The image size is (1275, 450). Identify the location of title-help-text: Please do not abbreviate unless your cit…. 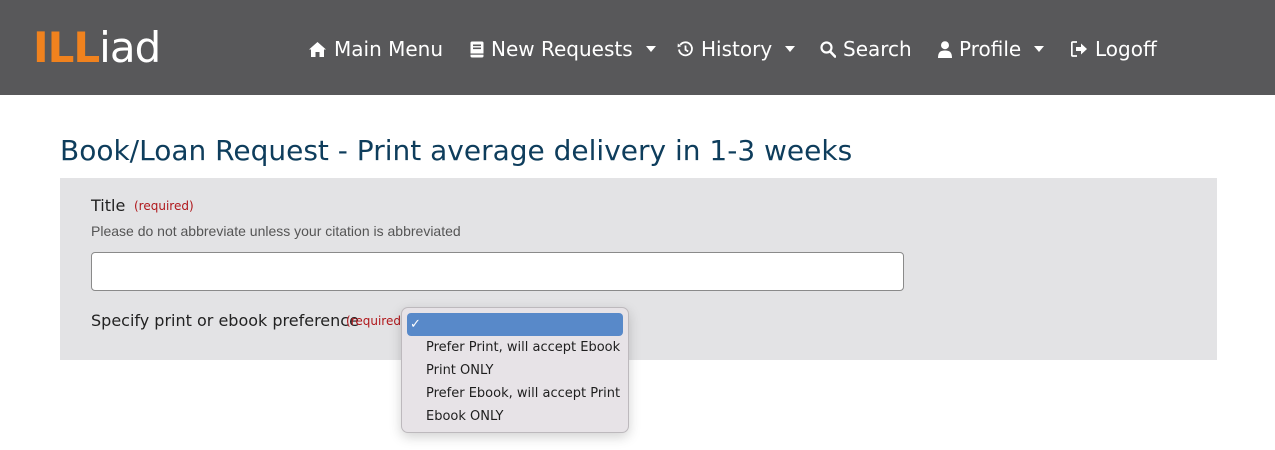
(276, 231).